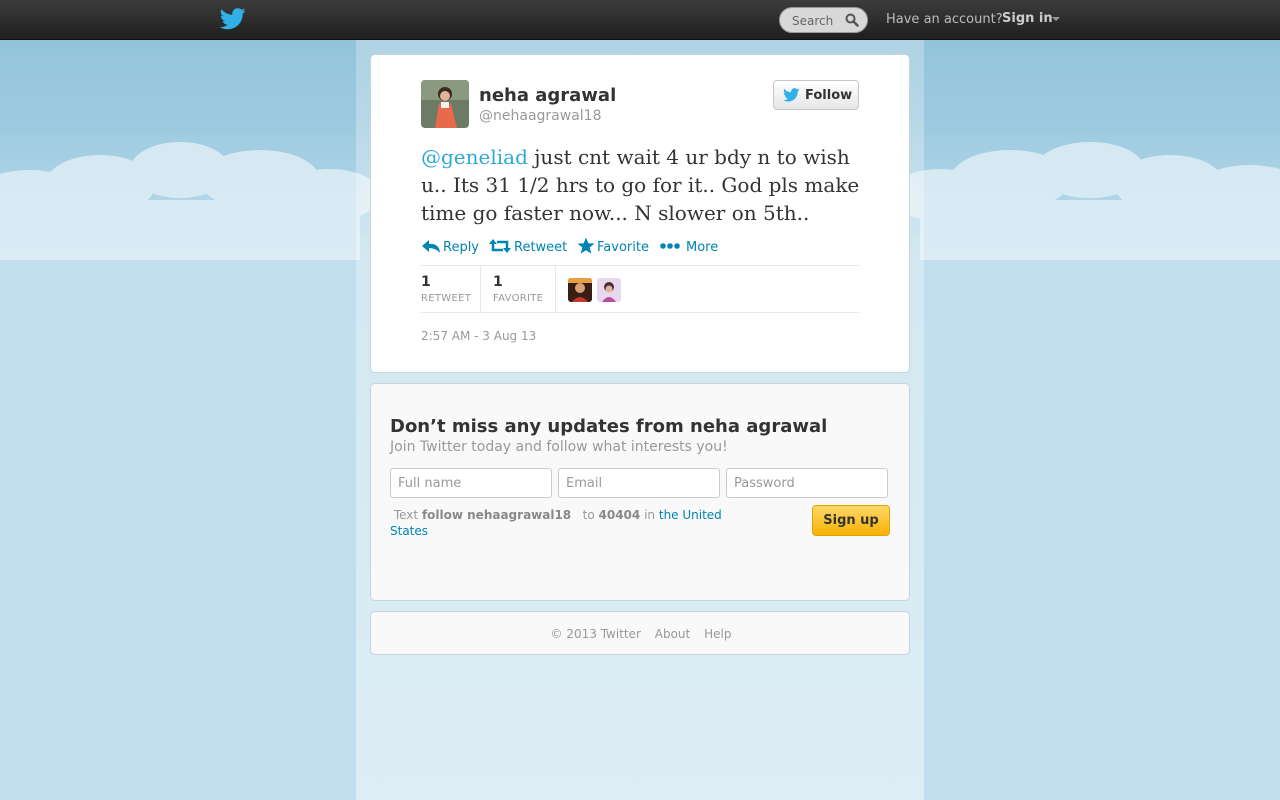 This screenshot has height=800, width=1280. I want to click on more-dots-icon, so click(670, 246).